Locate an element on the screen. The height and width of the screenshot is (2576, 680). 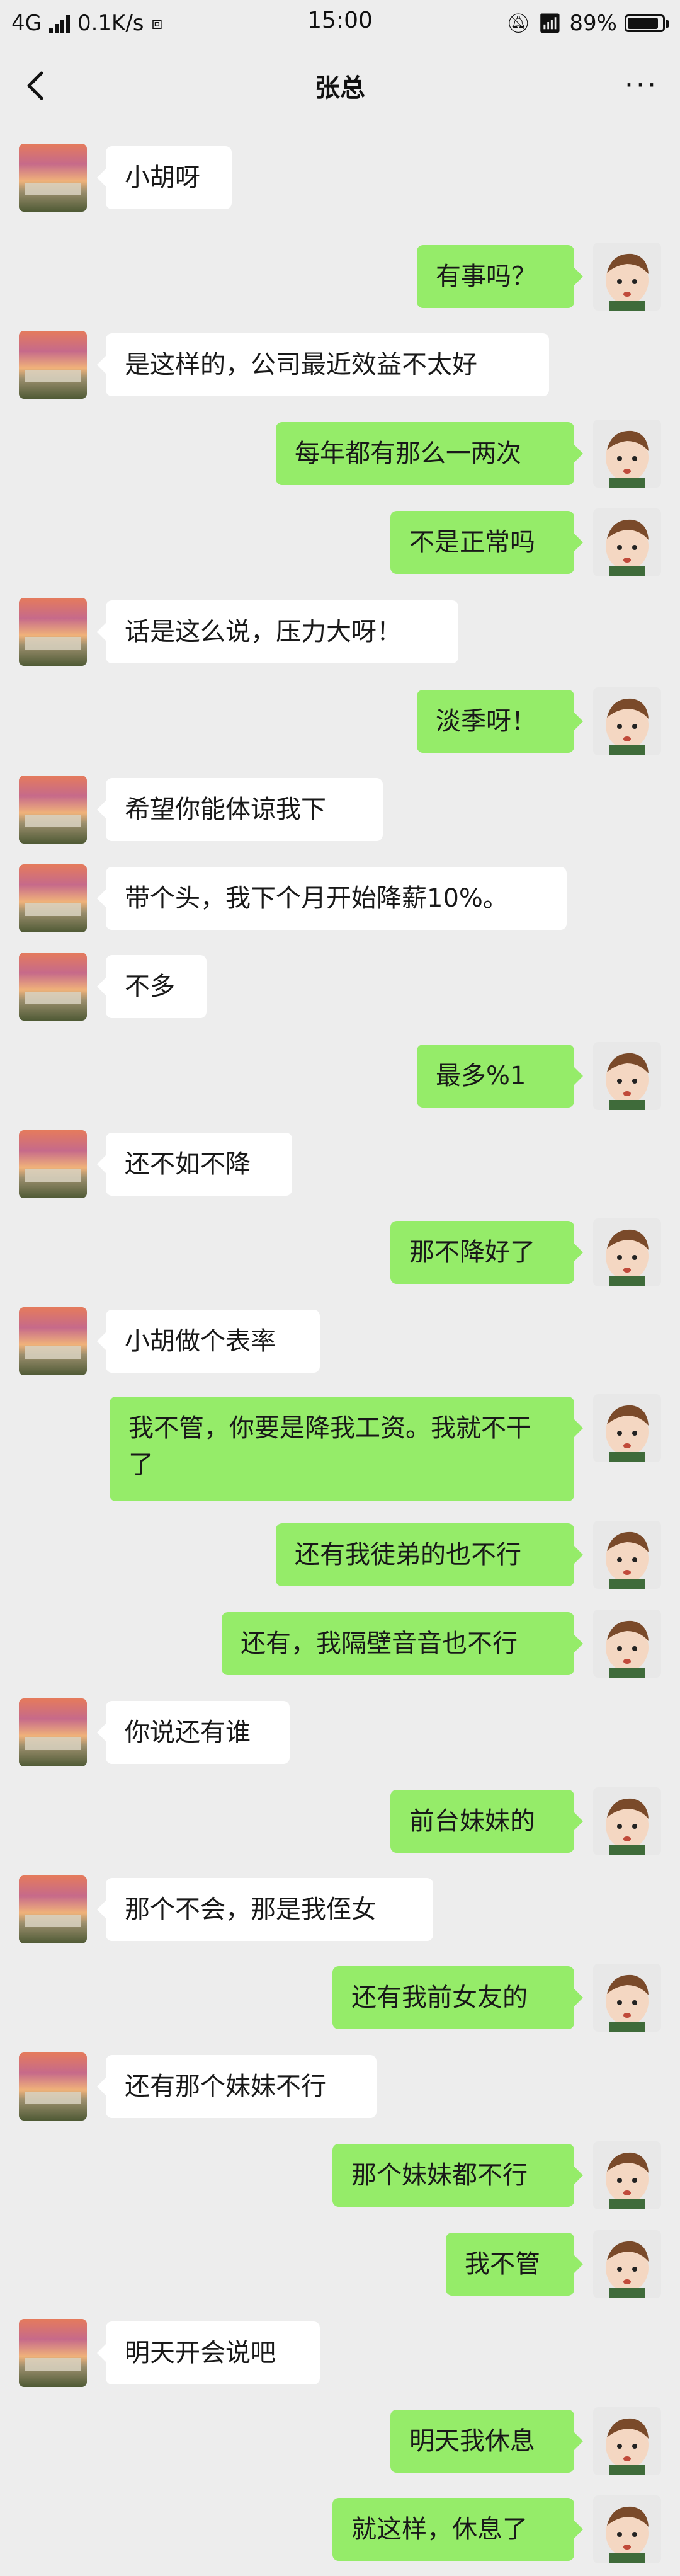
status-right: 🔕︎ 📶︎ 89% is located at coordinates (587, 23).